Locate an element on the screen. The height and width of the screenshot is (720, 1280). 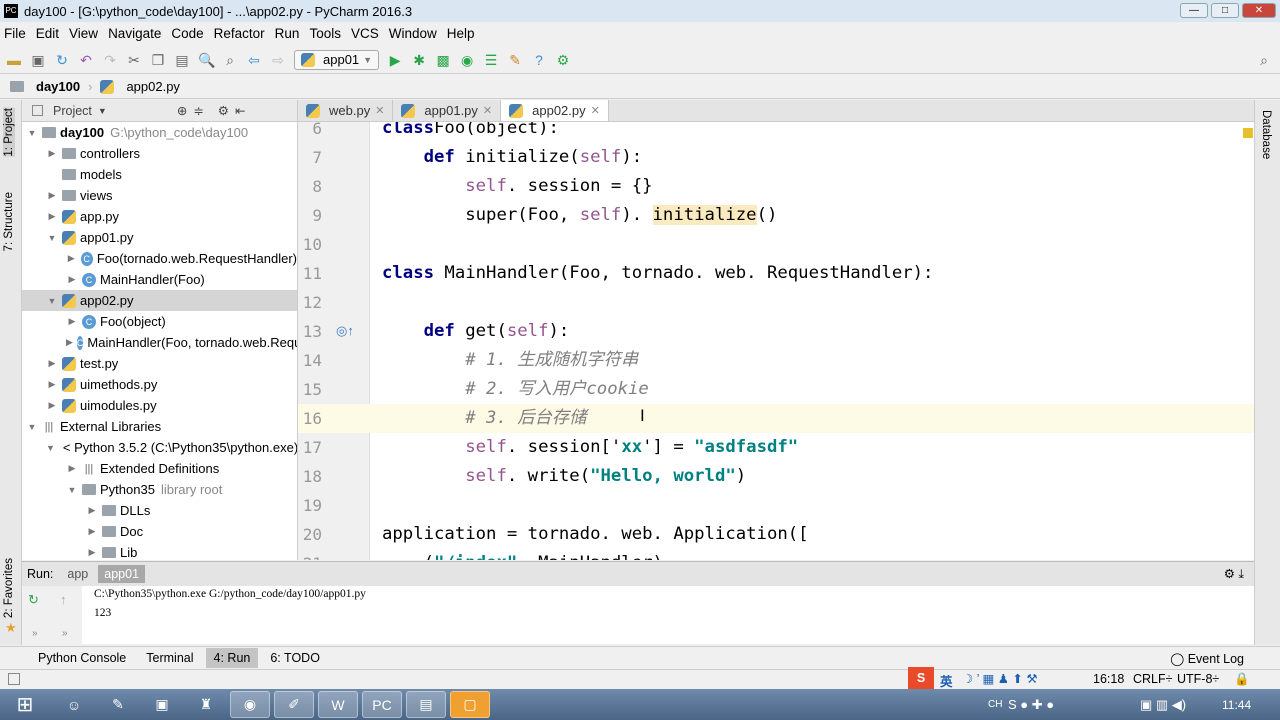
menu-run: Run is located at coordinates (287, 33).